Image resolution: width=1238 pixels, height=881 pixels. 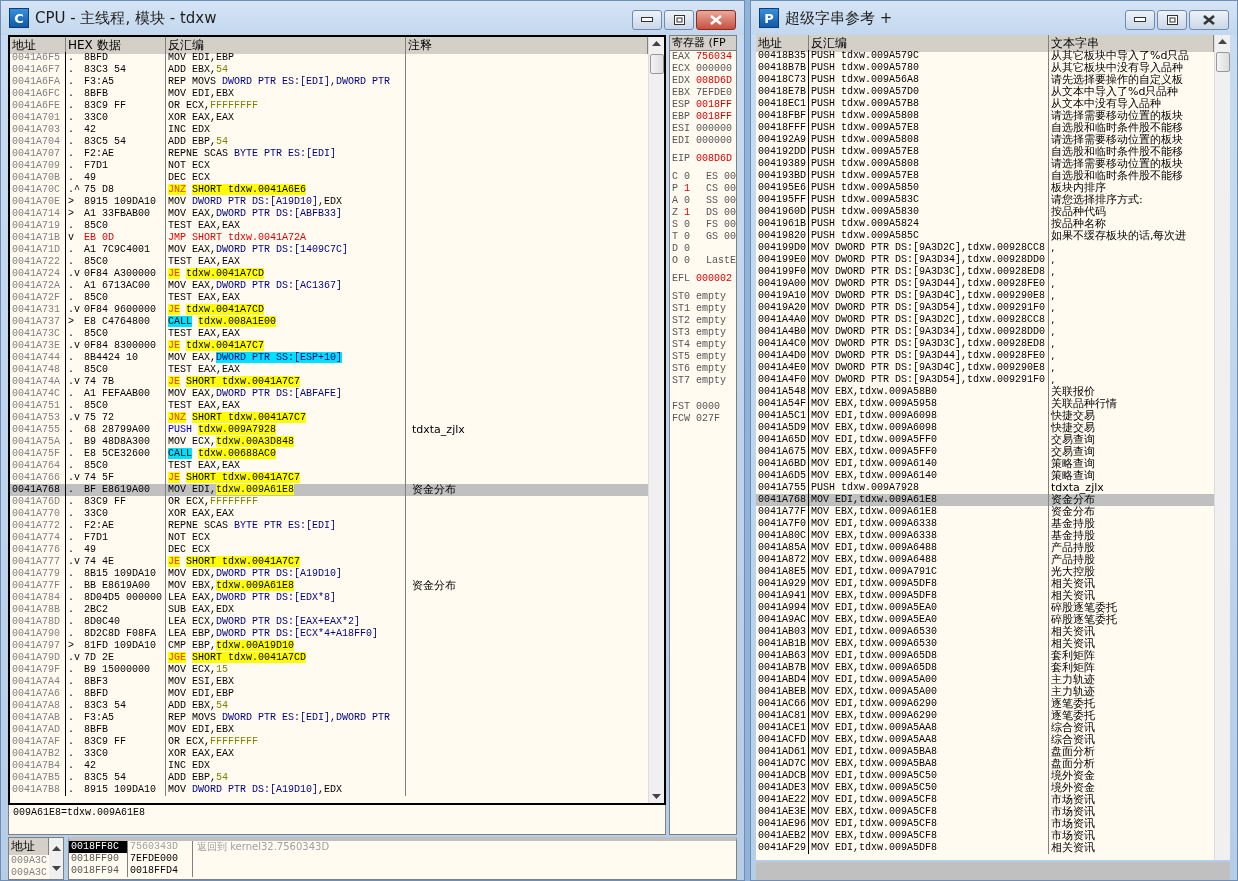 What do you see at coordinates (985, 764) in the screenshot?
I see `string-row: 0041AD7C MOV EBX,tdxw.009A5BA8 盘面分析` at bounding box center [985, 764].